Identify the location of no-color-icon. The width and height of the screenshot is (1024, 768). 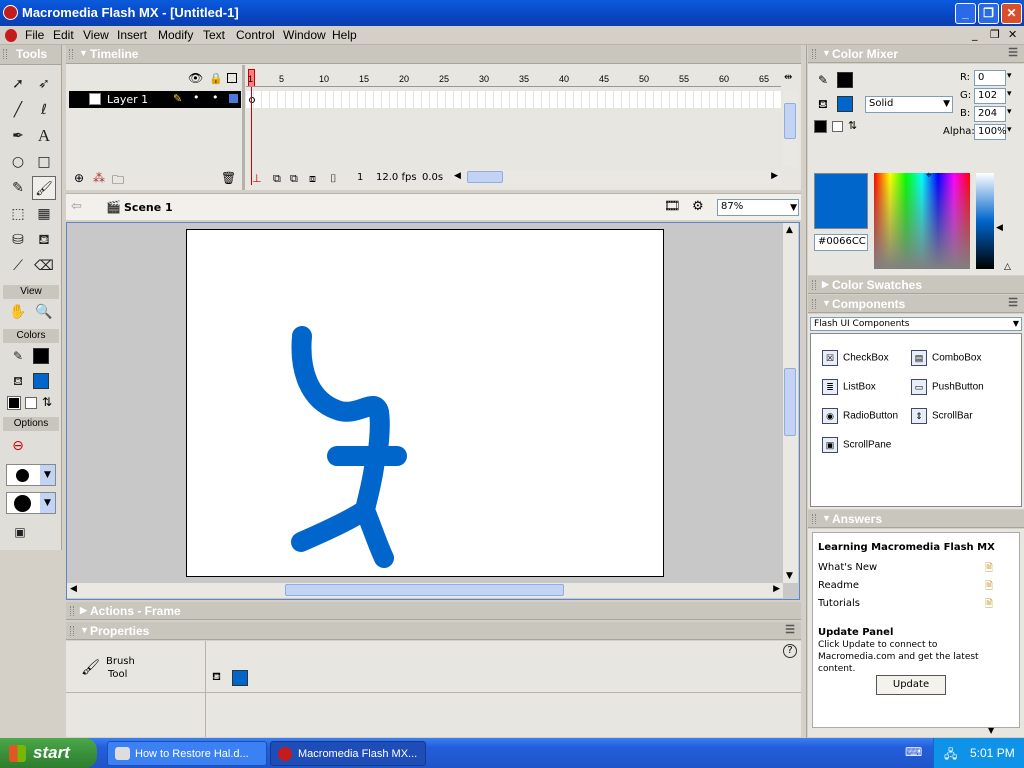
(31, 403).